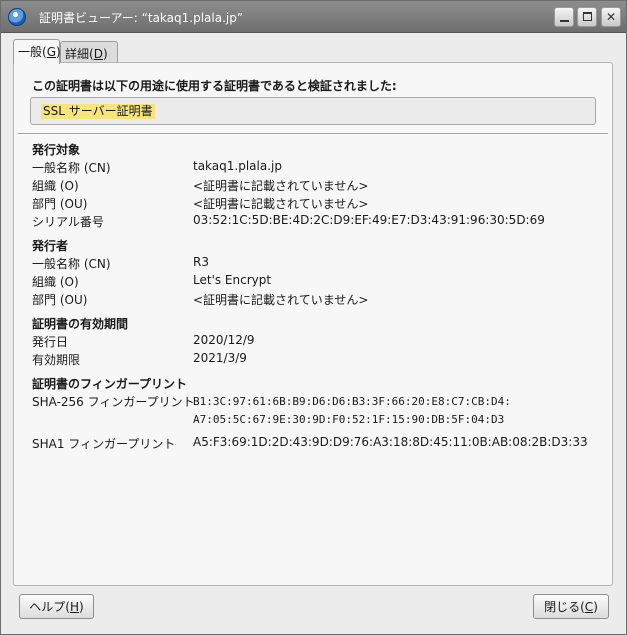 This screenshot has height=635, width=627. I want to click on close-icon: ✕, so click(611, 17).